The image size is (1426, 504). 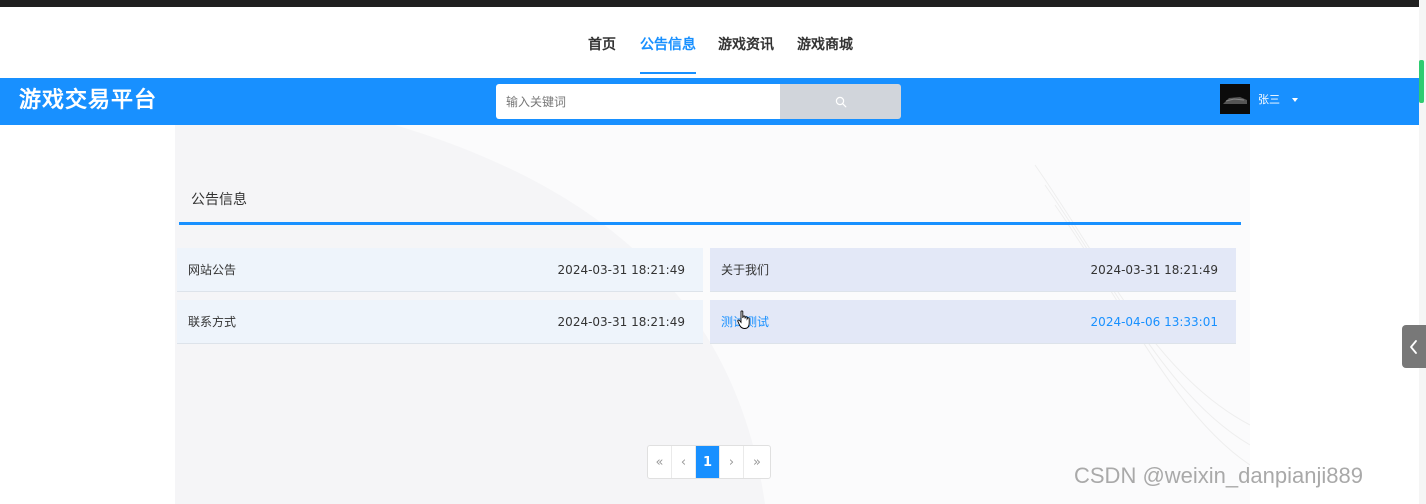 I want to click on scrollbar-thumb, so click(x=1421, y=81).